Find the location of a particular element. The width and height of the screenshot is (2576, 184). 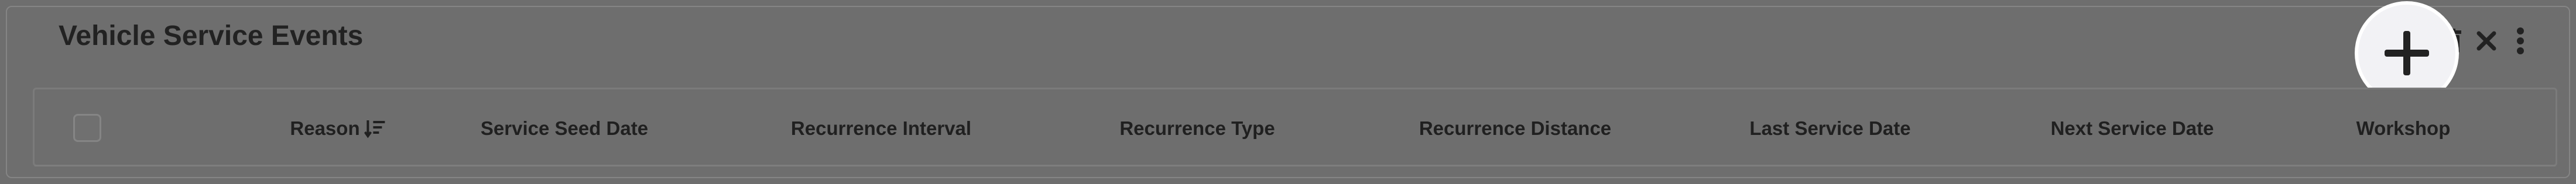

column-header-label: Recurrence Distance is located at coordinates (1515, 128).